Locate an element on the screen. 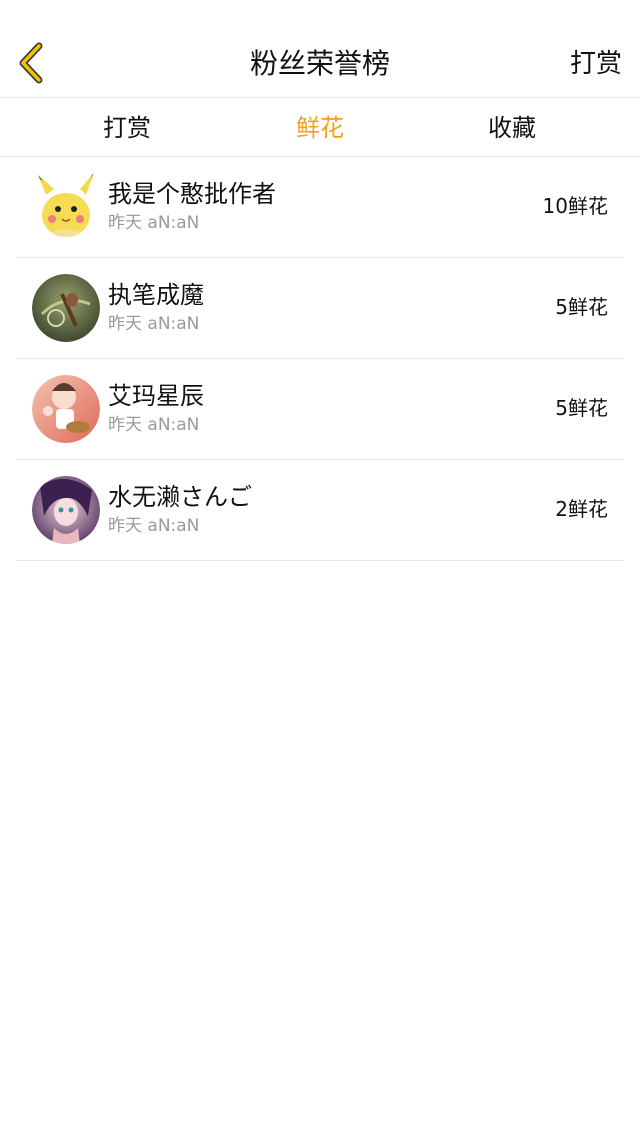  list-item: 执笔成魔 昨天 aN:aN 5鲜花 is located at coordinates (320, 308).